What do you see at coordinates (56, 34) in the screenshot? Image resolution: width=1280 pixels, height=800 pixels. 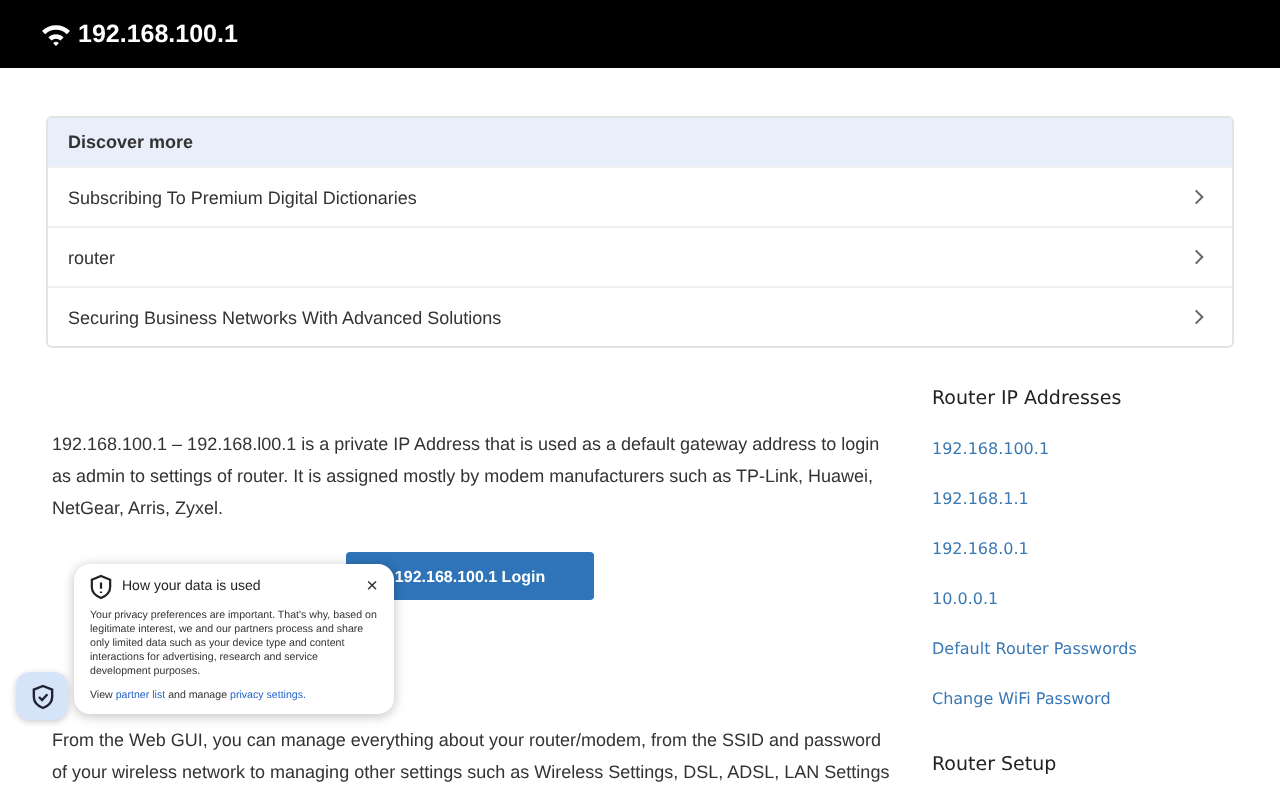 I see `wifi-icon` at bounding box center [56, 34].